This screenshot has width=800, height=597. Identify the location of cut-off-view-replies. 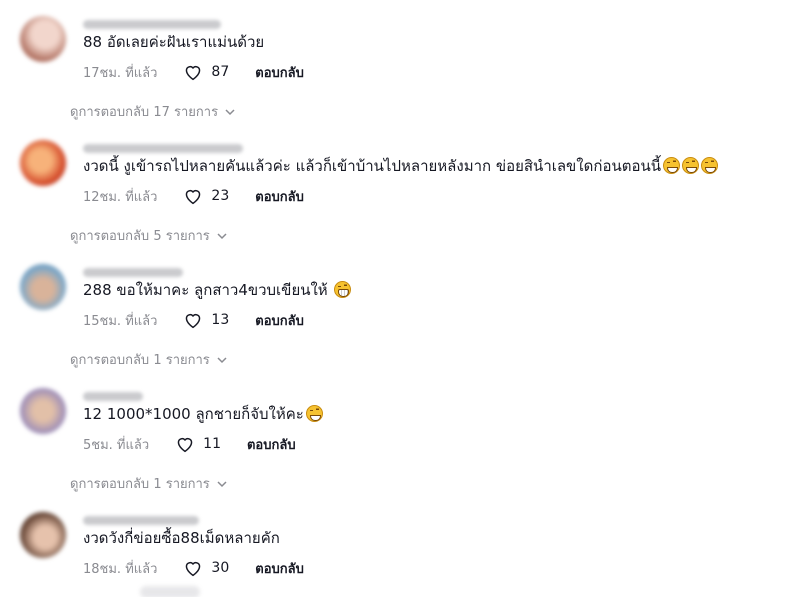
(170, 591).